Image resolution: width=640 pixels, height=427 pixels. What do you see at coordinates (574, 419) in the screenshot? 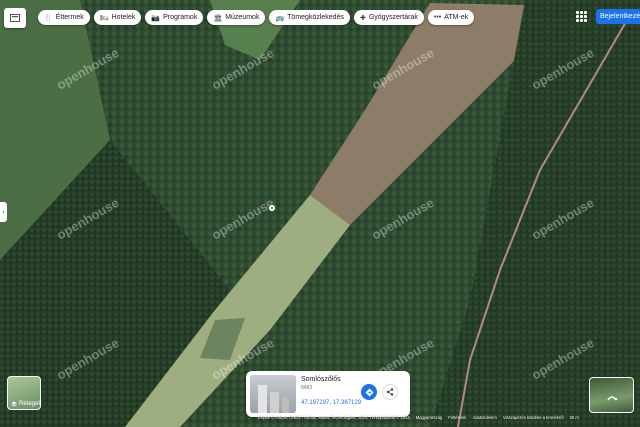
I see `scale-label: 50 m` at bounding box center [574, 419].